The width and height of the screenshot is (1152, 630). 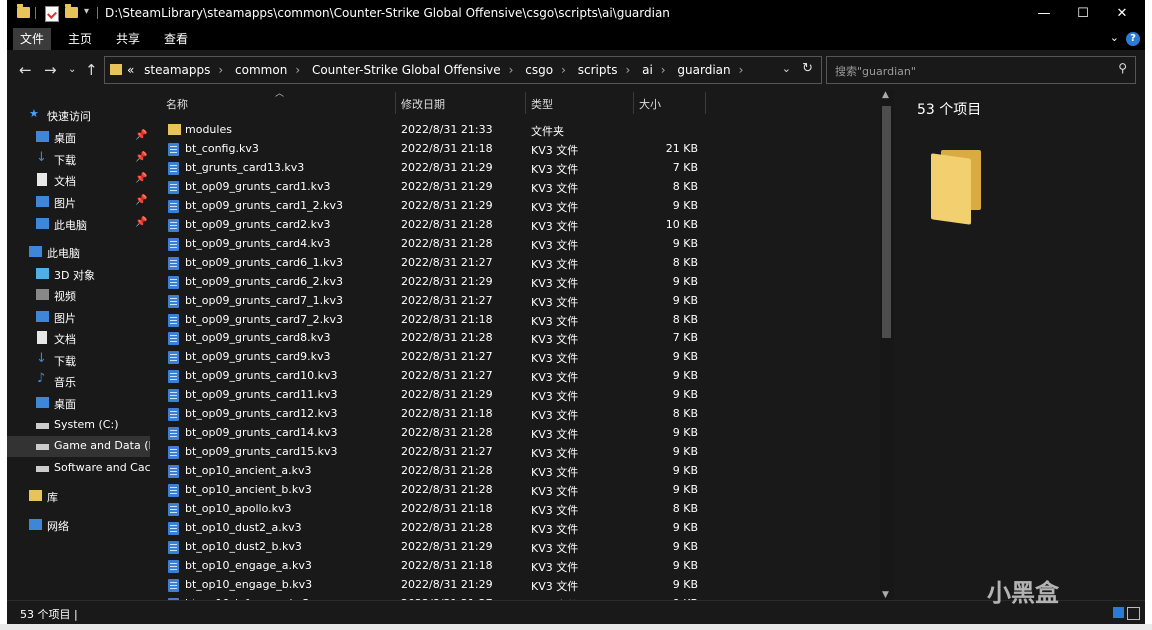 I want to click on table-row: bt_config.kv3 2022/8/31 21:18 KV3 文件 21 KB, so click(x=430, y=149).